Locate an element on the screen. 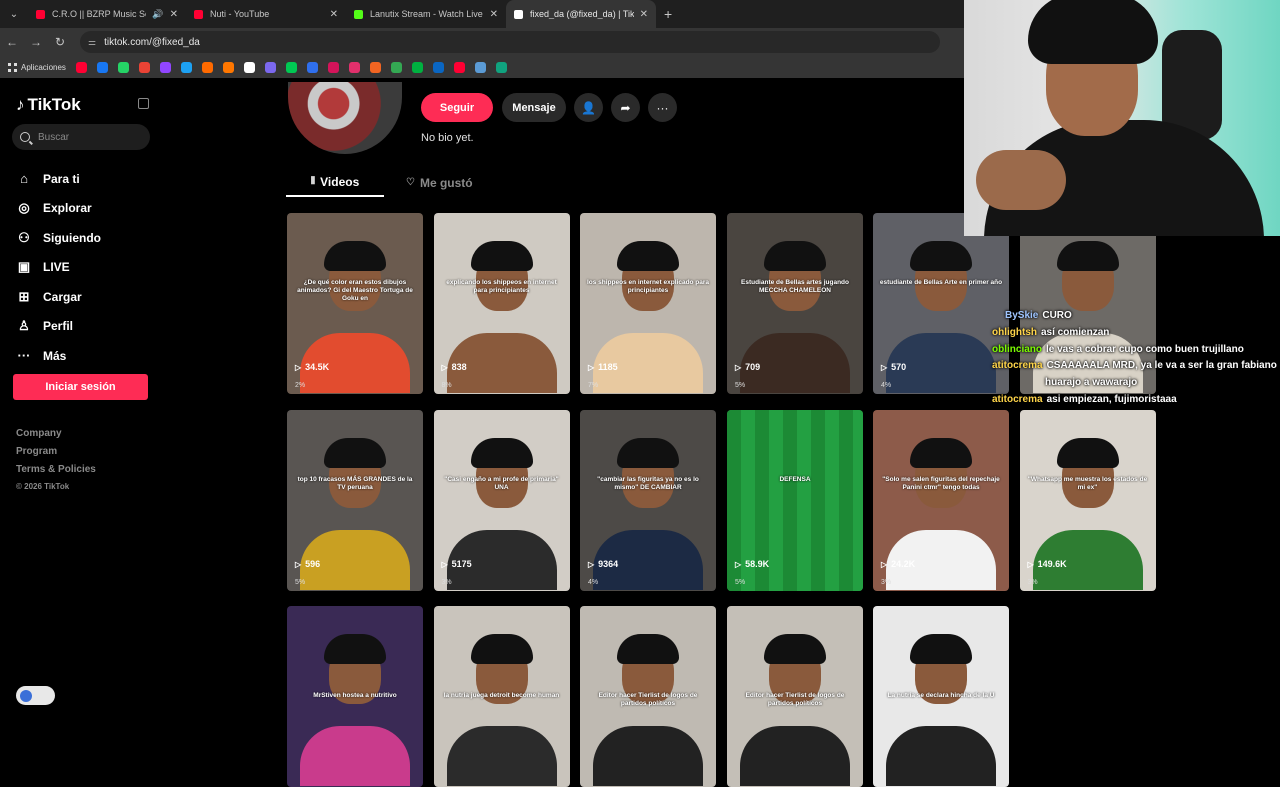  tab-videos: ⦀ Videos is located at coordinates (335, 182).